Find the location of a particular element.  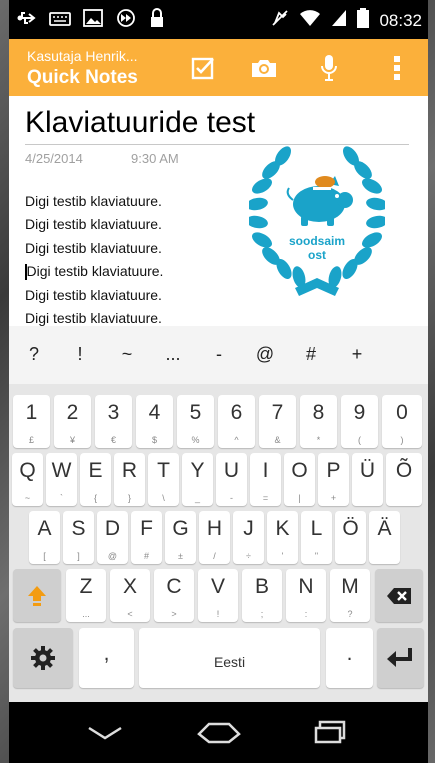

key-sub-label: [ is located at coordinates (44, 556).